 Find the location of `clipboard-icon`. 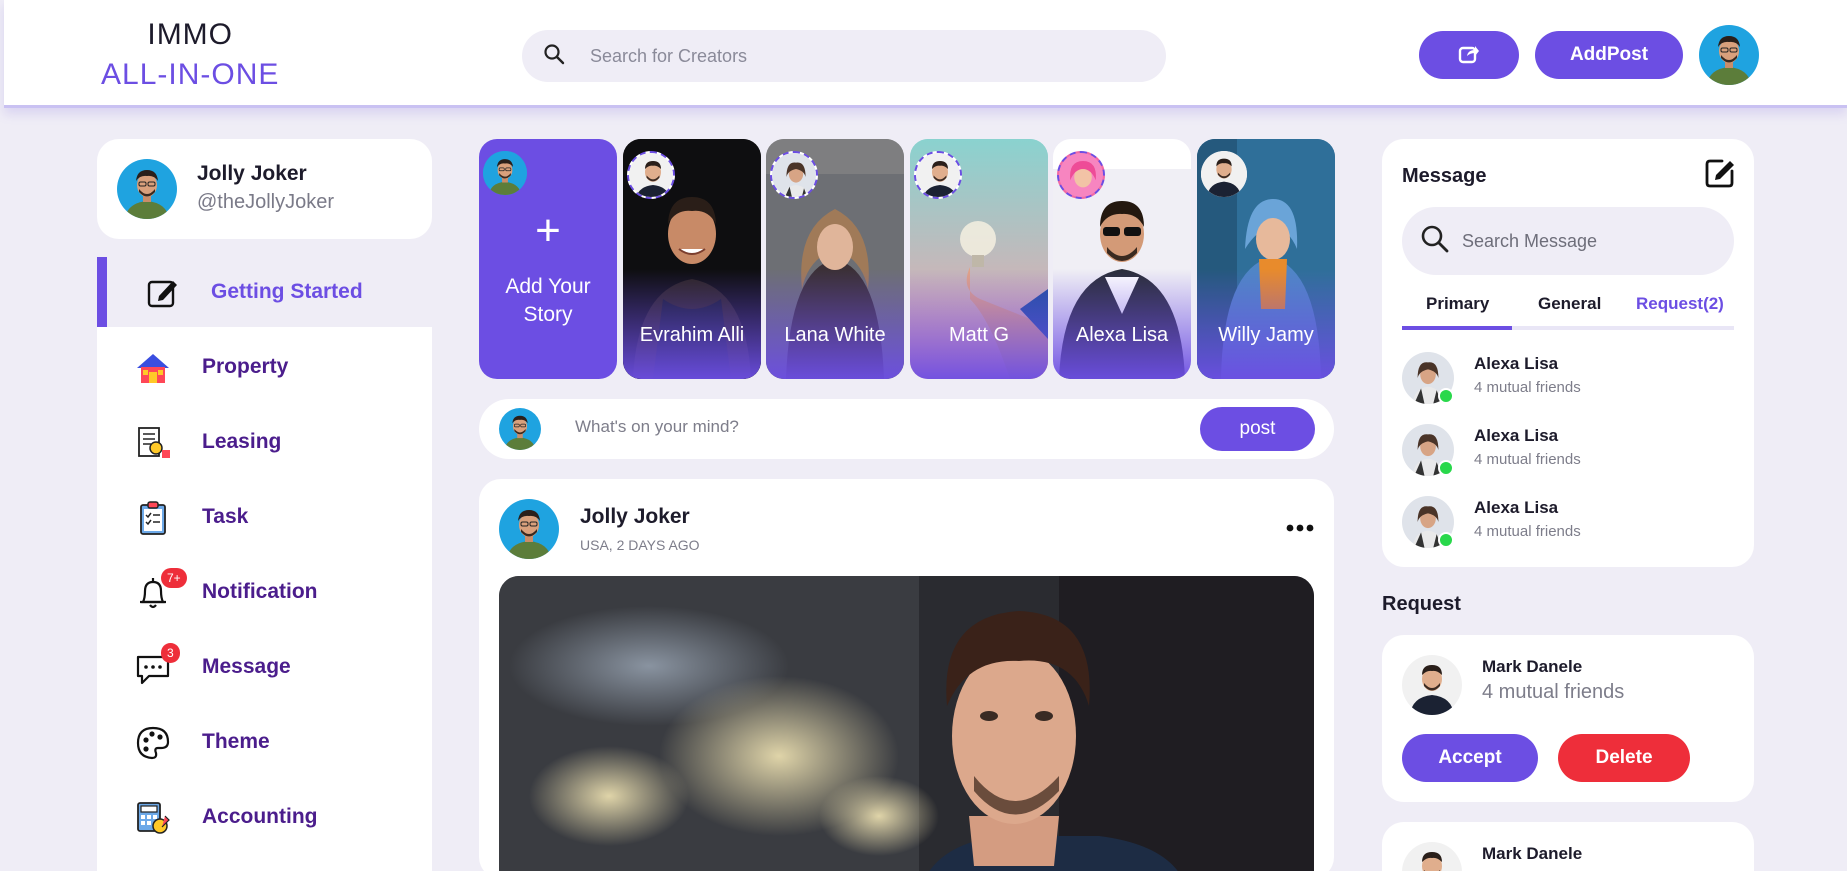

clipboard-icon is located at coordinates (153, 518).